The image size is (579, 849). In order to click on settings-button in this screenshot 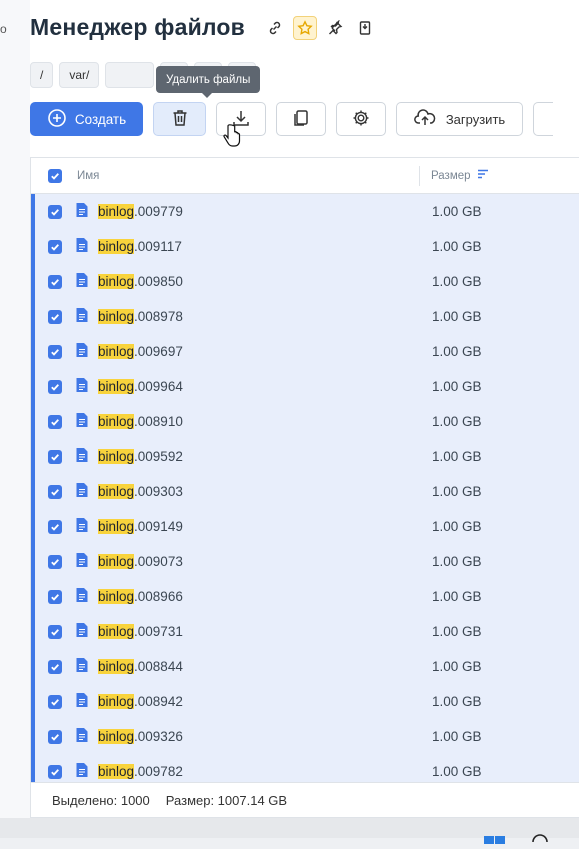, I will do `click(361, 119)`.